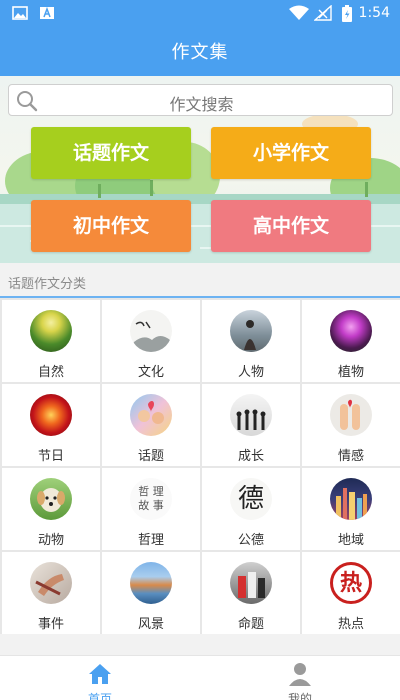  Describe the element at coordinates (250, 372) in the screenshot. I see `topic-label: 人物` at that location.